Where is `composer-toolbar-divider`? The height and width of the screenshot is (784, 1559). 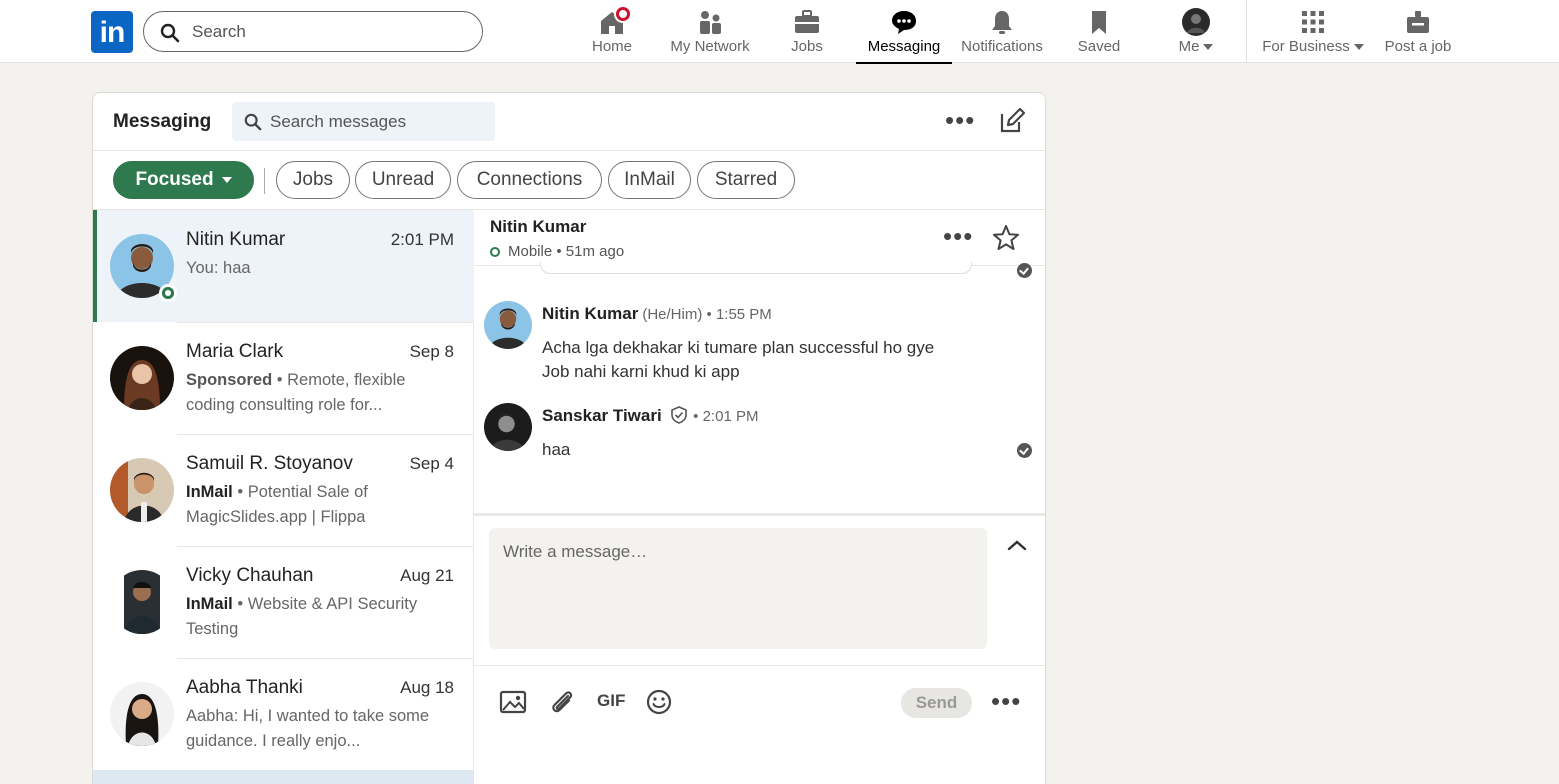 composer-toolbar-divider is located at coordinates (759, 665).